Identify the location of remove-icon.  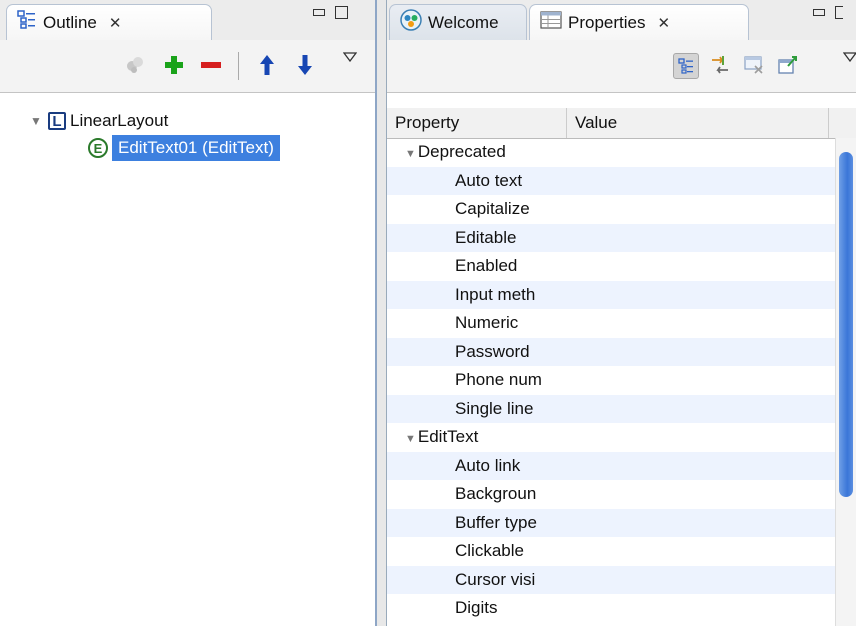
(211, 65).